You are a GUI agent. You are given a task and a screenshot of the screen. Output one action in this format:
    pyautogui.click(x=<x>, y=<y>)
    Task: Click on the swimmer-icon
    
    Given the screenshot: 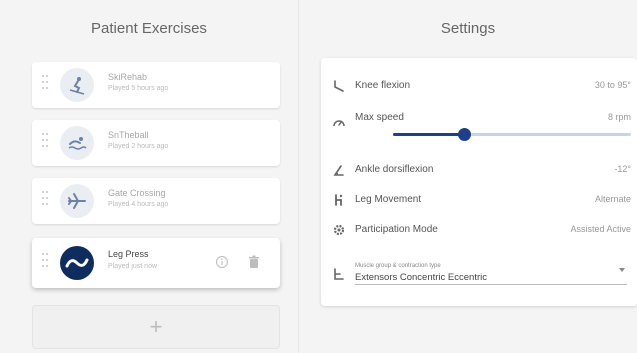 What is the action you would take?
    pyautogui.click(x=77, y=143)
    